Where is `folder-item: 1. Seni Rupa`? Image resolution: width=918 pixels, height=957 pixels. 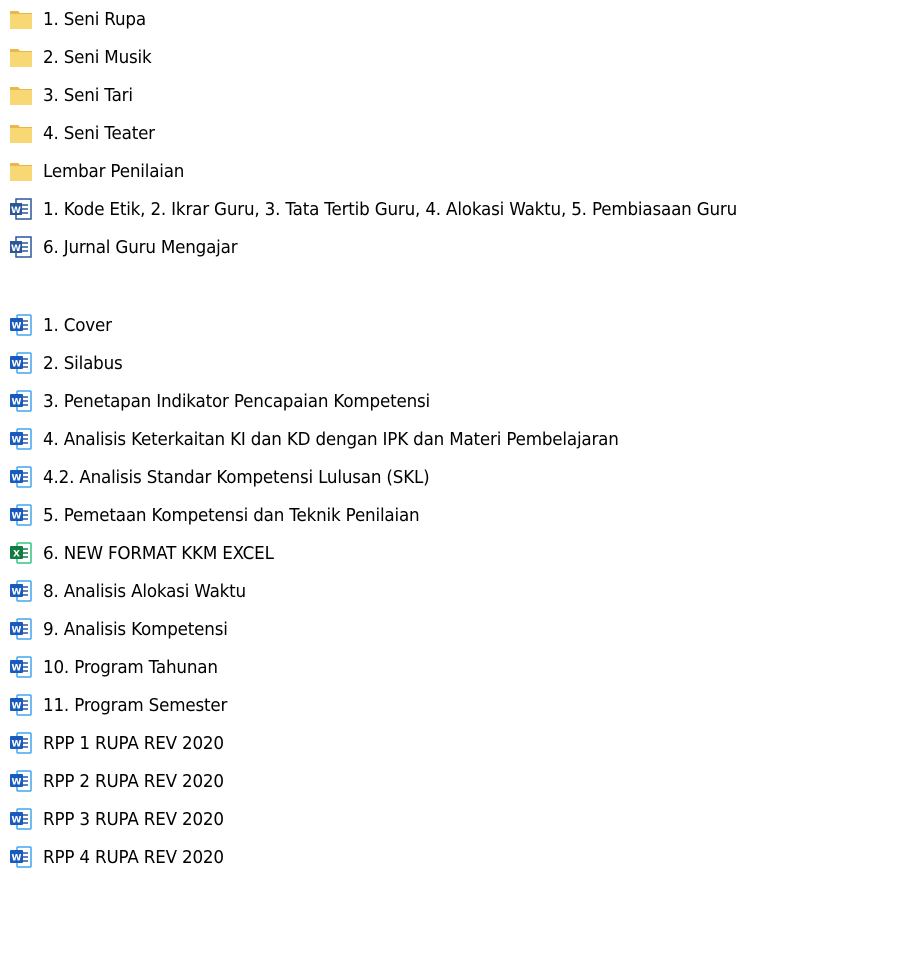
folder-item: 1. Seni Rupa is located at coordinates (77, 19).